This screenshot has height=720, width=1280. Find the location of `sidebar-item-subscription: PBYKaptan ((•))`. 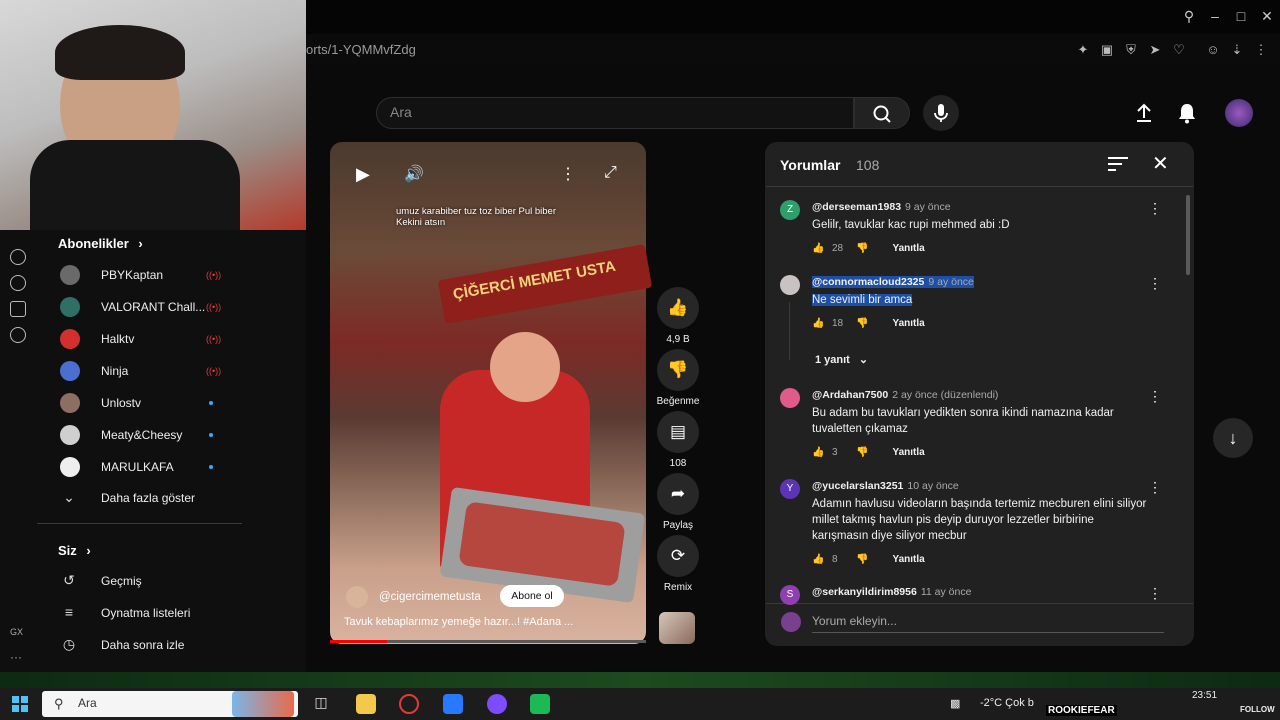

sidebar-item-subscription: PBYKaptan ((•)) is located at coordinates (148, 275).